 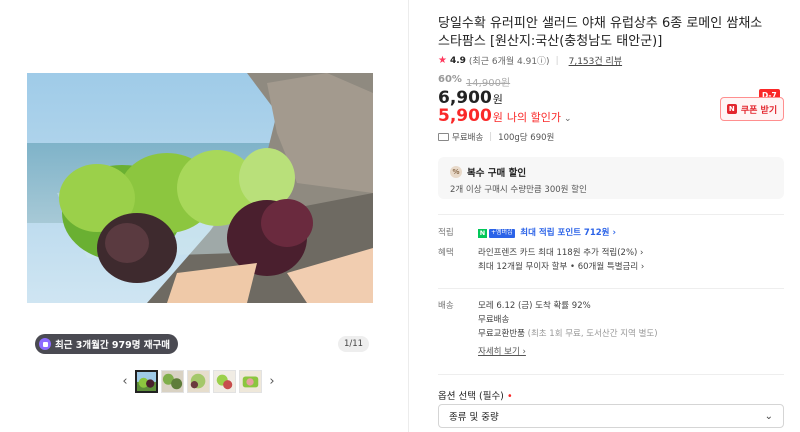 I want to click on thumbnail-strip: ‹ ›, so click(x=198, y=381).